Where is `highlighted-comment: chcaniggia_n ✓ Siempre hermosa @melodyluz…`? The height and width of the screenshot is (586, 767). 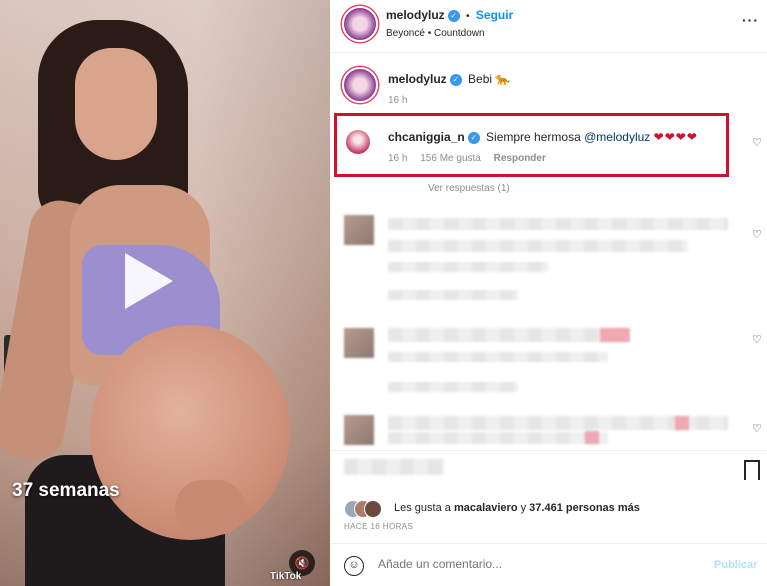
highlighted-comment: chcaniggia_n ✓ Siempre hermosa @melodyluz… is located at coordinates (543, 137).